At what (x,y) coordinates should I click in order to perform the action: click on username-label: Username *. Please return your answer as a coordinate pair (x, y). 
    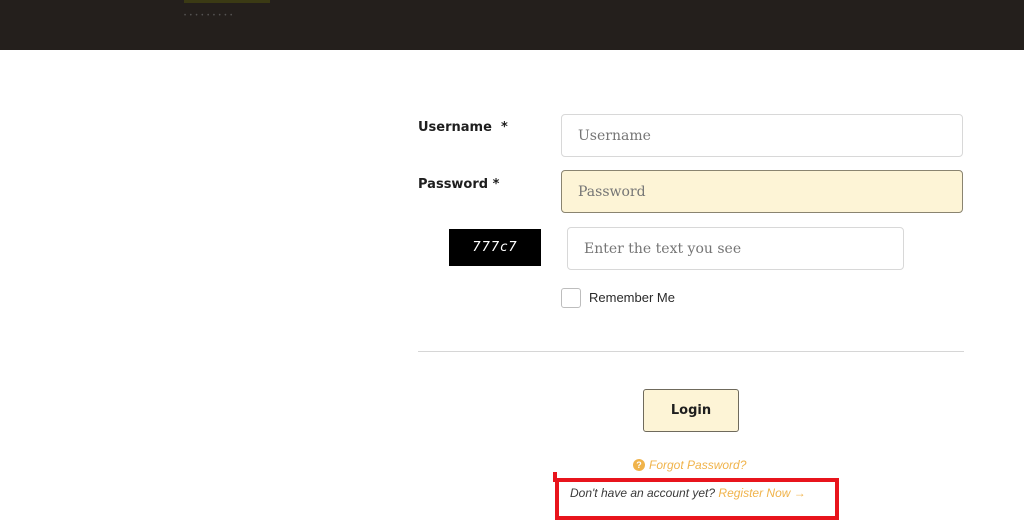
    Looking at the image, I should click on (463, 127).